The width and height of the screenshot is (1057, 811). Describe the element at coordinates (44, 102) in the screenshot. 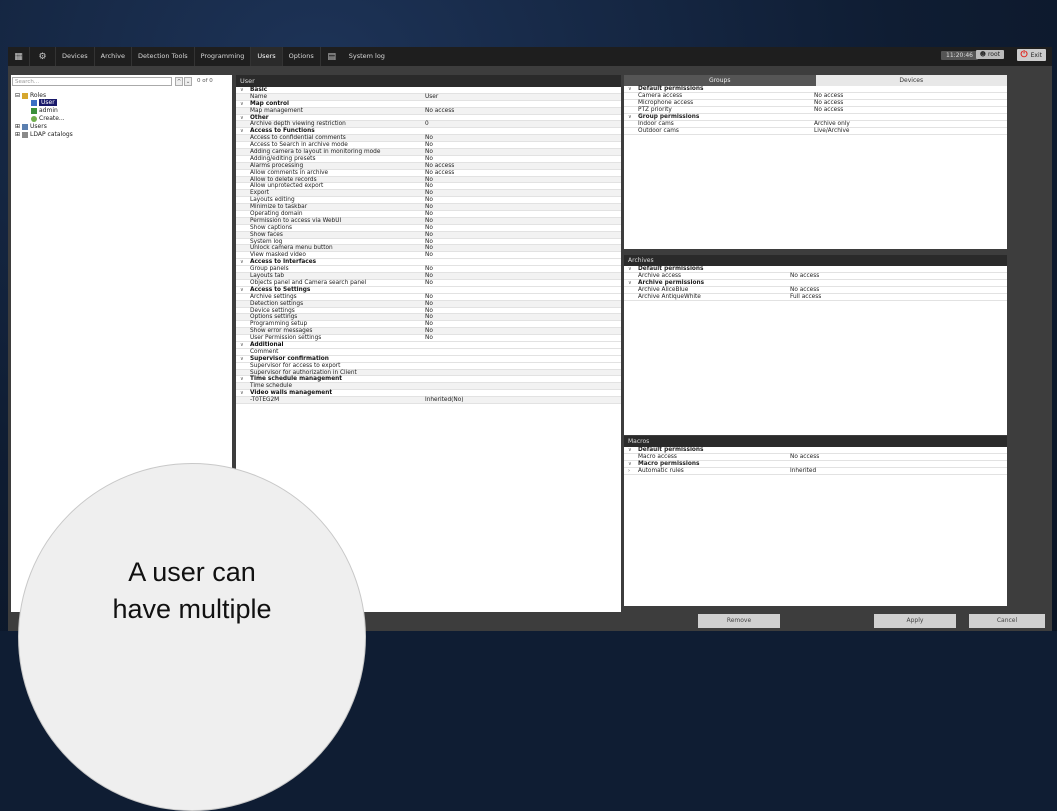

I see `tree-item-user: User` at that location.